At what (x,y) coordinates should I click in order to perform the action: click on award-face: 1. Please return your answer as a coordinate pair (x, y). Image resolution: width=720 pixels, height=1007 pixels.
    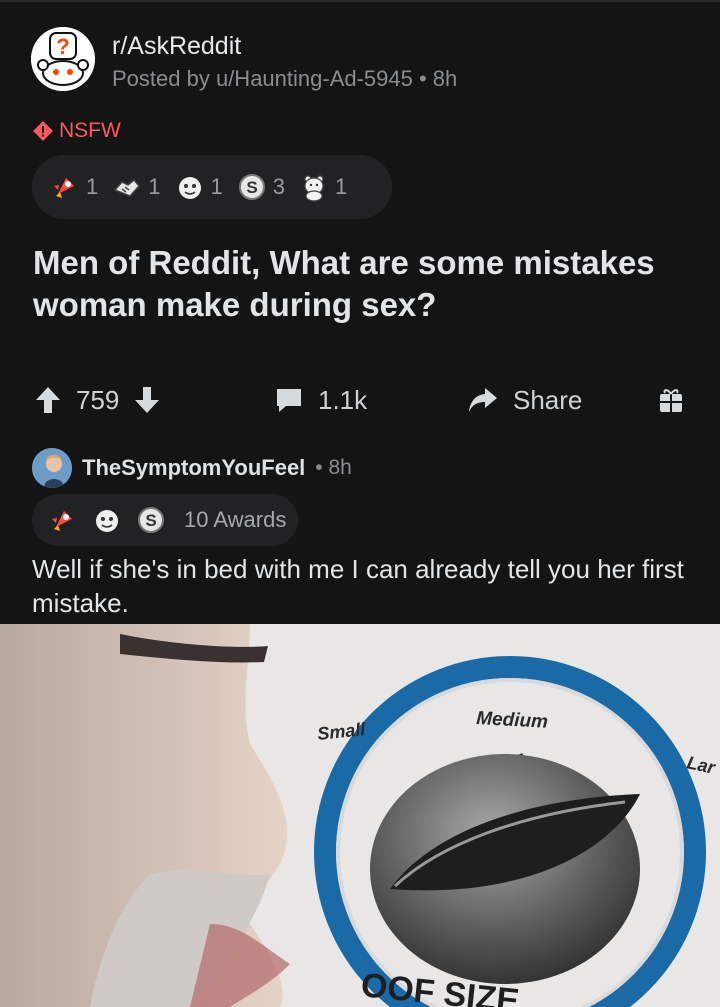
    Looking at the image, I should click on (199, 187).